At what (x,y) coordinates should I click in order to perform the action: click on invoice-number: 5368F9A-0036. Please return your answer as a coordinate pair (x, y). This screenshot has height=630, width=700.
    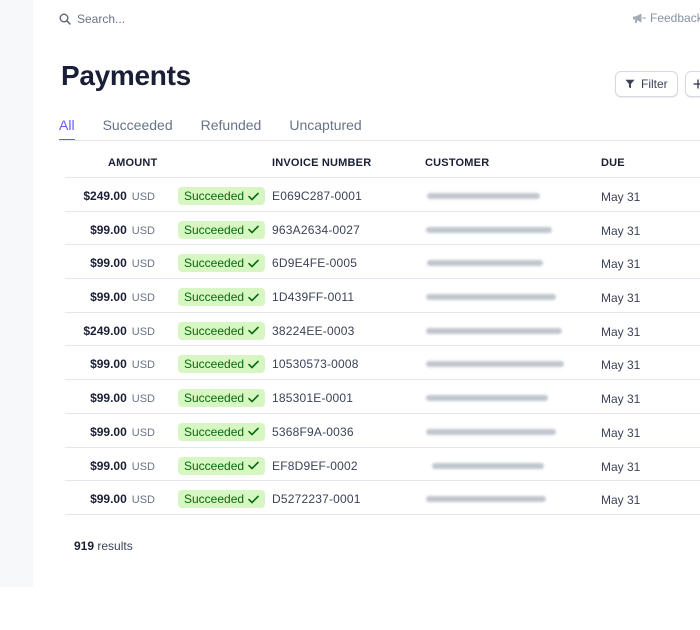
    Looking at the image, I should click on (313, 431).